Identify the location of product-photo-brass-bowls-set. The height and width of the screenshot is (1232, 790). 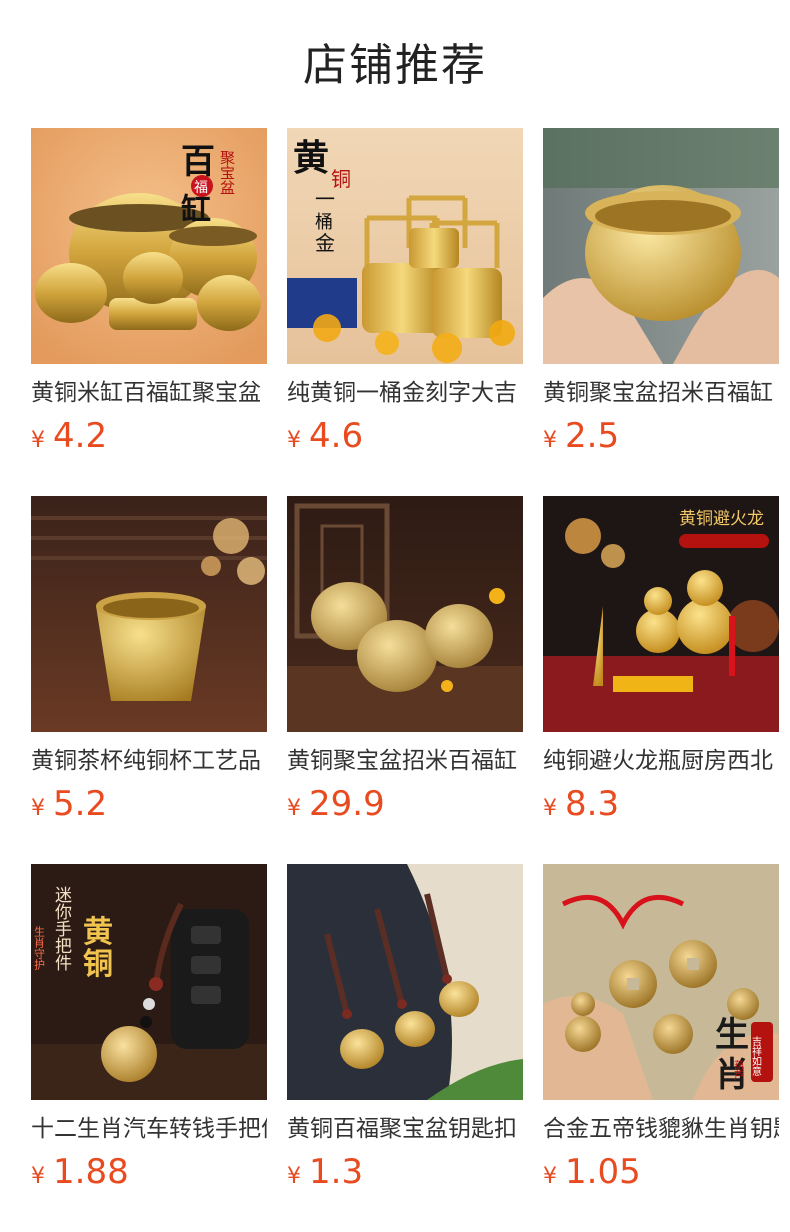
(405, 614).